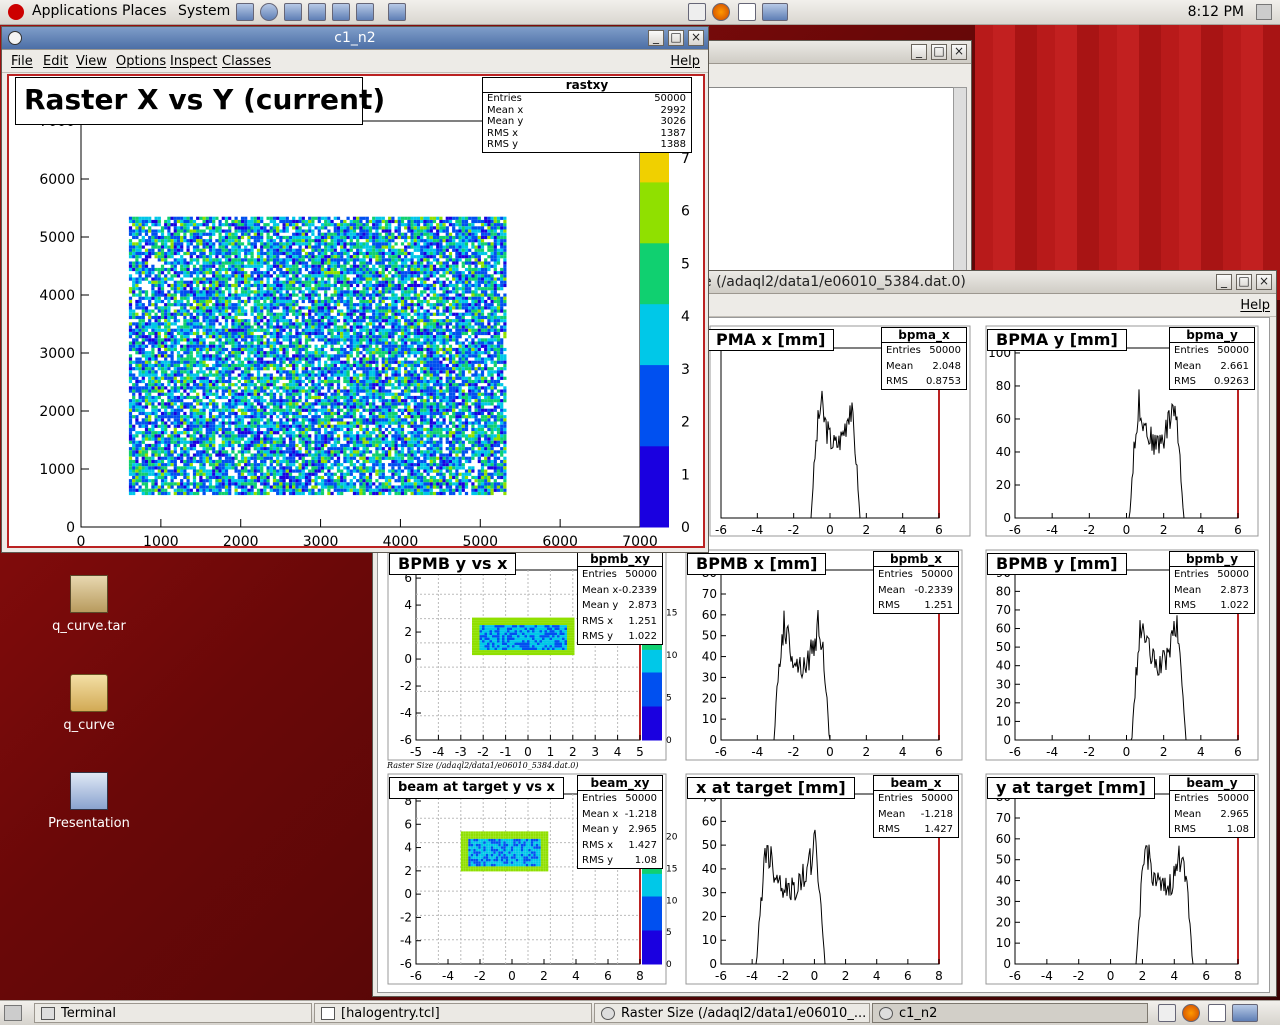 This screenshot has height=1025, width=1280. What do you see at coordinates (317, 12) in the screenshot?
I see `editor-launcher-icon` at bounding box center [317, 12].